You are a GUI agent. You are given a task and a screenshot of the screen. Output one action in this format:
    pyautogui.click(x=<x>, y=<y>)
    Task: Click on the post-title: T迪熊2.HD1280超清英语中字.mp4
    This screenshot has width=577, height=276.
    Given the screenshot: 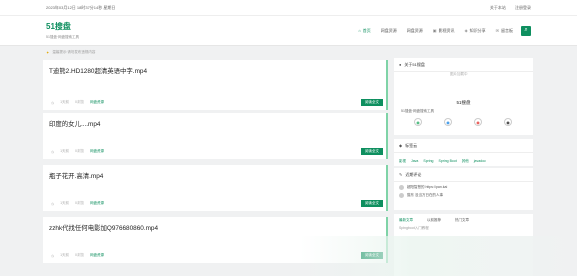 What is the action you would take?
    pyautogui.click(x=98, y=70)
    